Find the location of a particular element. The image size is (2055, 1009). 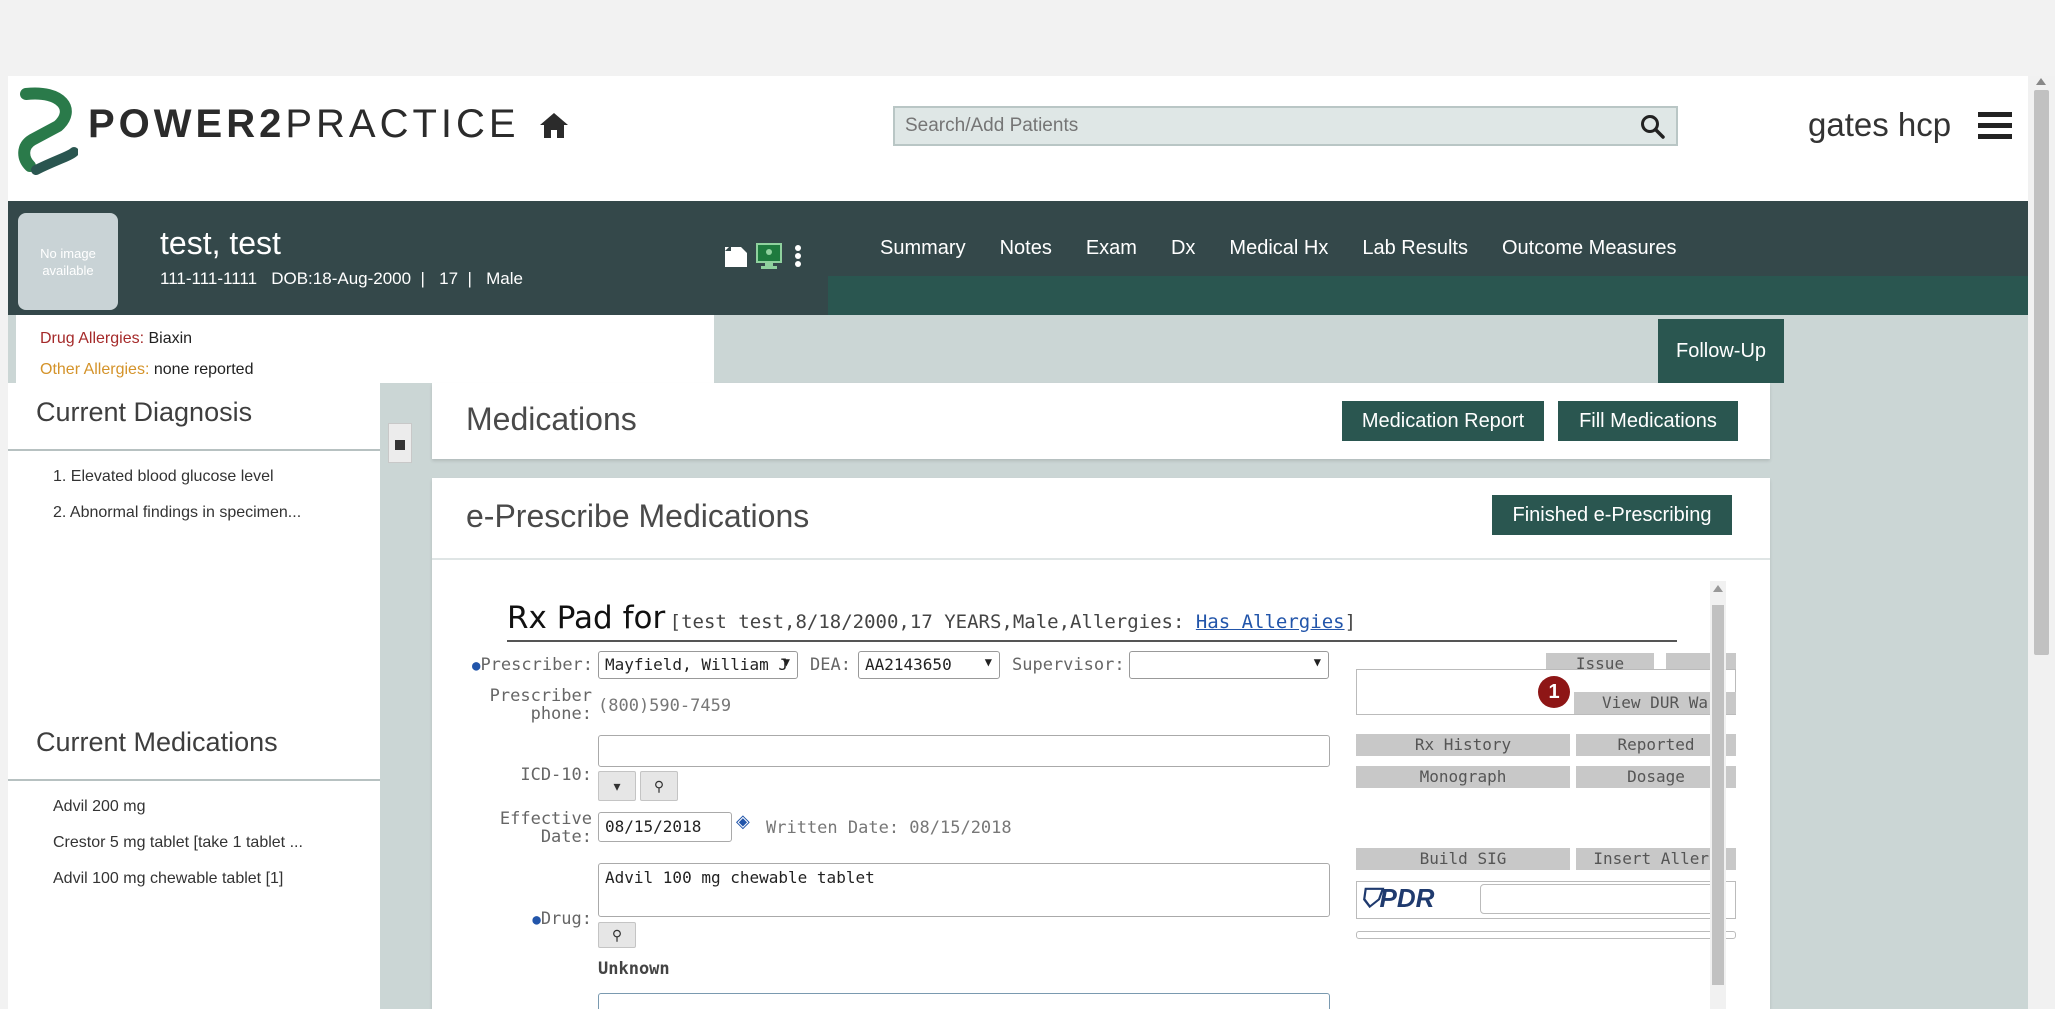

other-allergies-label: Other Allergies: is located at coordinates (95, 369).